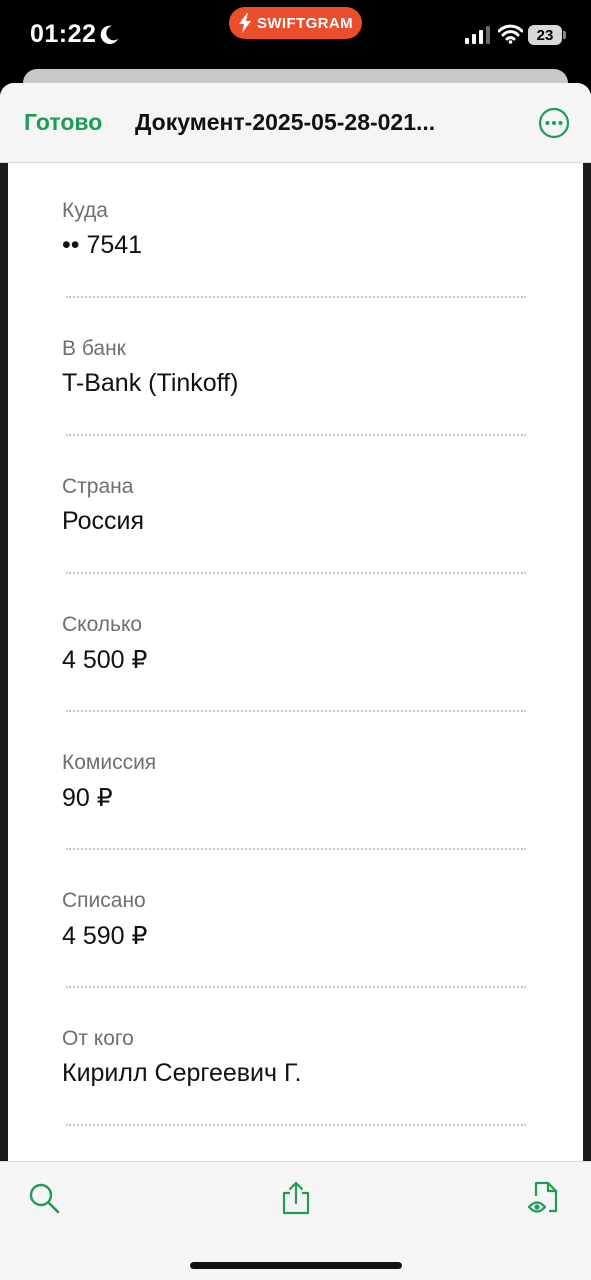  What do you see at coordinates (85, 210) in the screenshot?
I see `field-label: Куда` at bounding box center [85, 210].